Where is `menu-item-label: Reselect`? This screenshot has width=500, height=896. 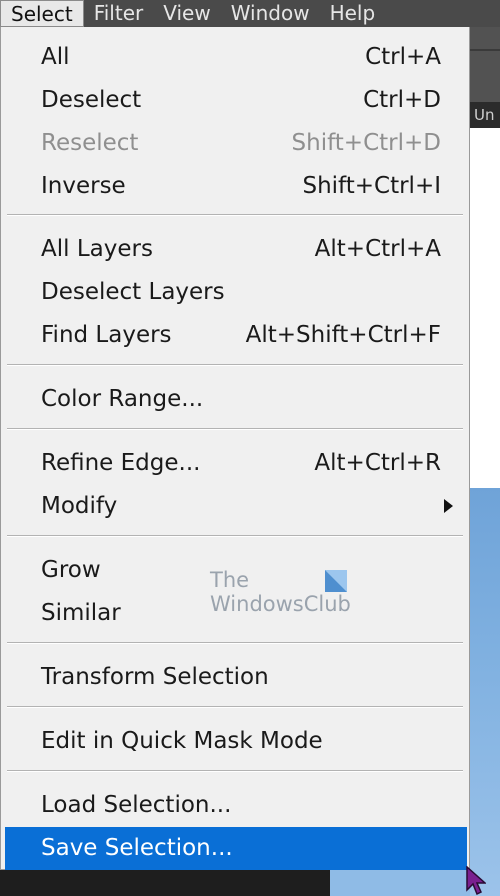
menu-item-label: Reselect is located at coordinates (90, 143).